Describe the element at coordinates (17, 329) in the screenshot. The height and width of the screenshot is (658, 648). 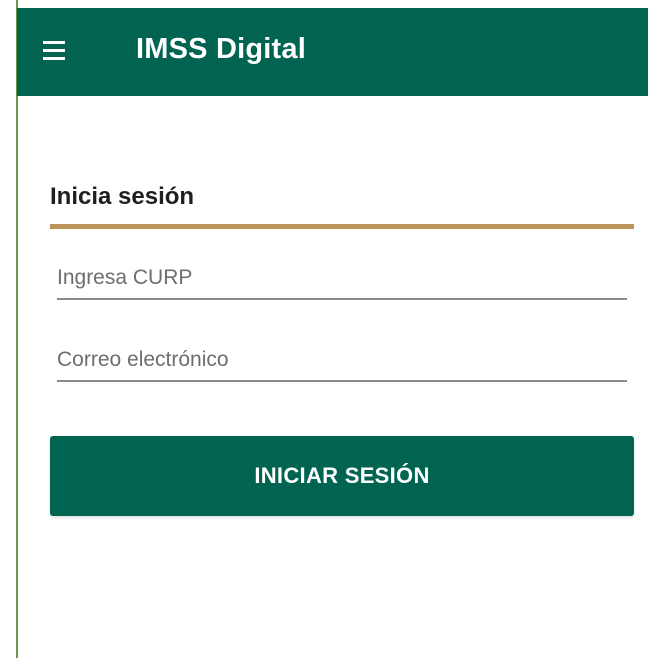
I see `left-border` at that location.